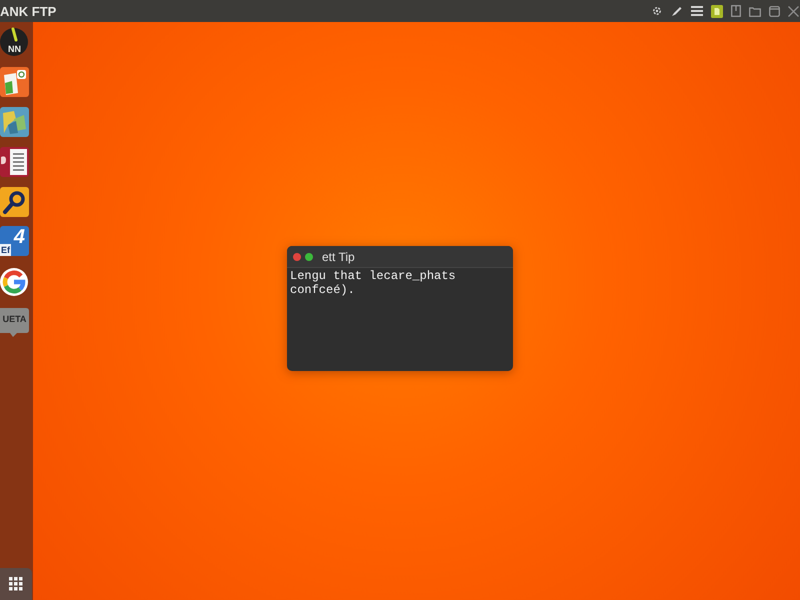  What do you see at coordinates (774, 11) in the screenshot?
I see `window-icon` at bounding box center [774, 11].